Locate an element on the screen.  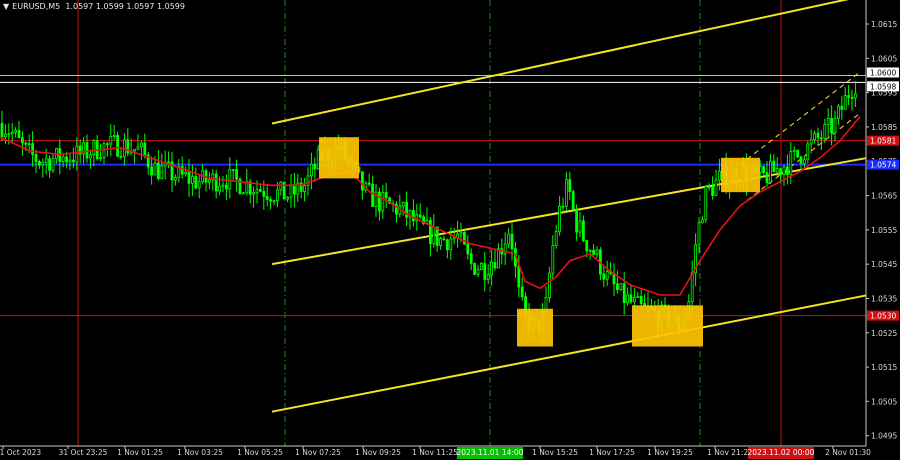
x-tick-label-4: 1 Nov 05:25 is located at coordinates (260, 452).